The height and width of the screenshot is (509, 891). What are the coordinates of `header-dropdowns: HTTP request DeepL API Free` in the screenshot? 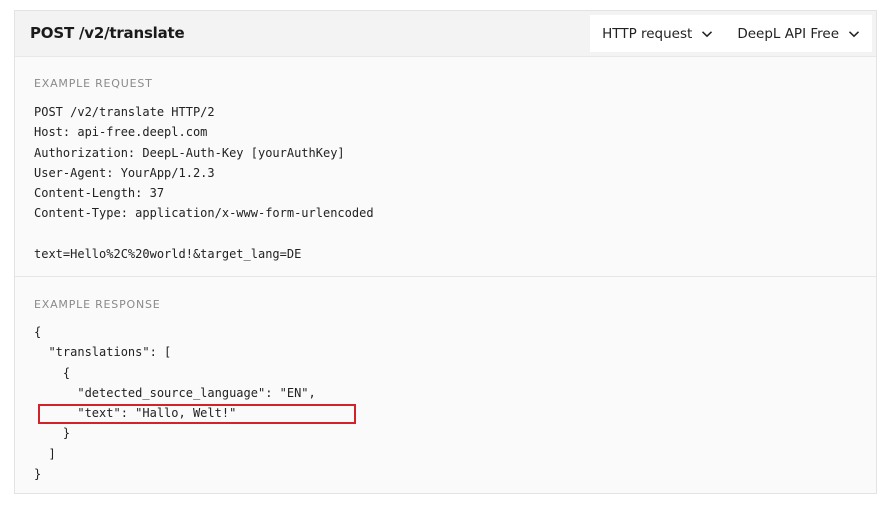 It's located at (731, 33).